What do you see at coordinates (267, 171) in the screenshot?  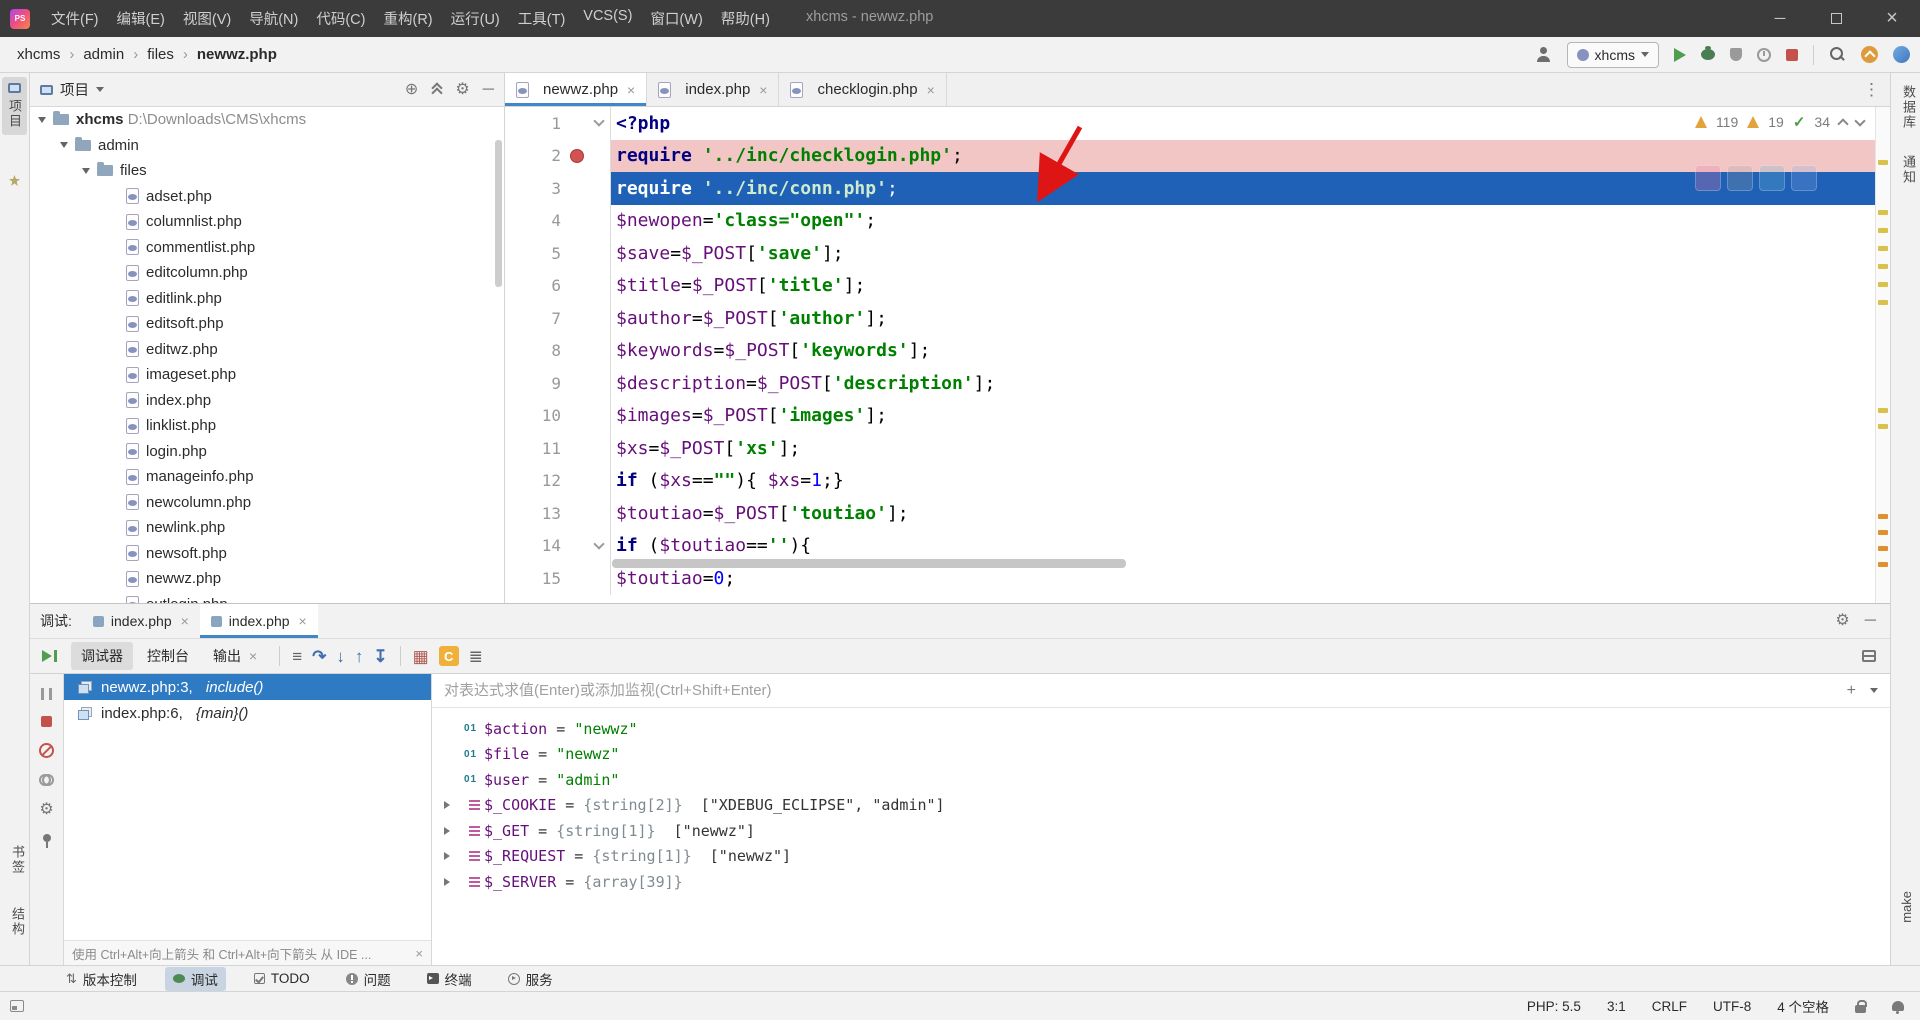 I see `tree-folder-item: files` at bounding box center [267, 171].